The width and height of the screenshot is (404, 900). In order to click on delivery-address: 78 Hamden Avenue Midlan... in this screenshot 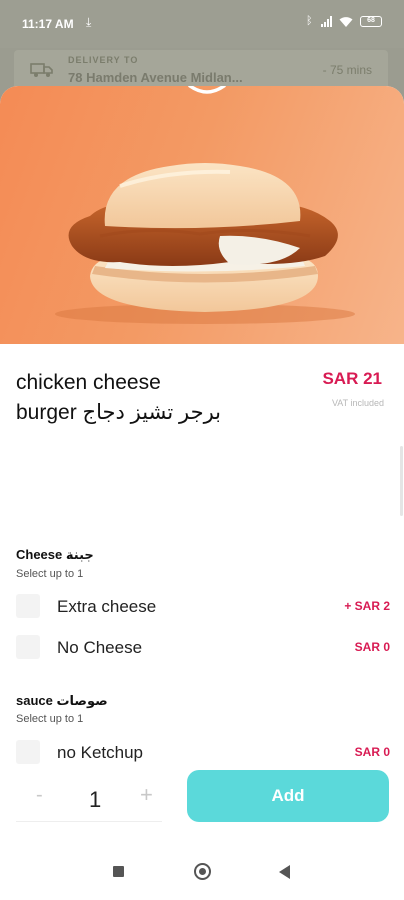, I will do `click(155, 77)`.